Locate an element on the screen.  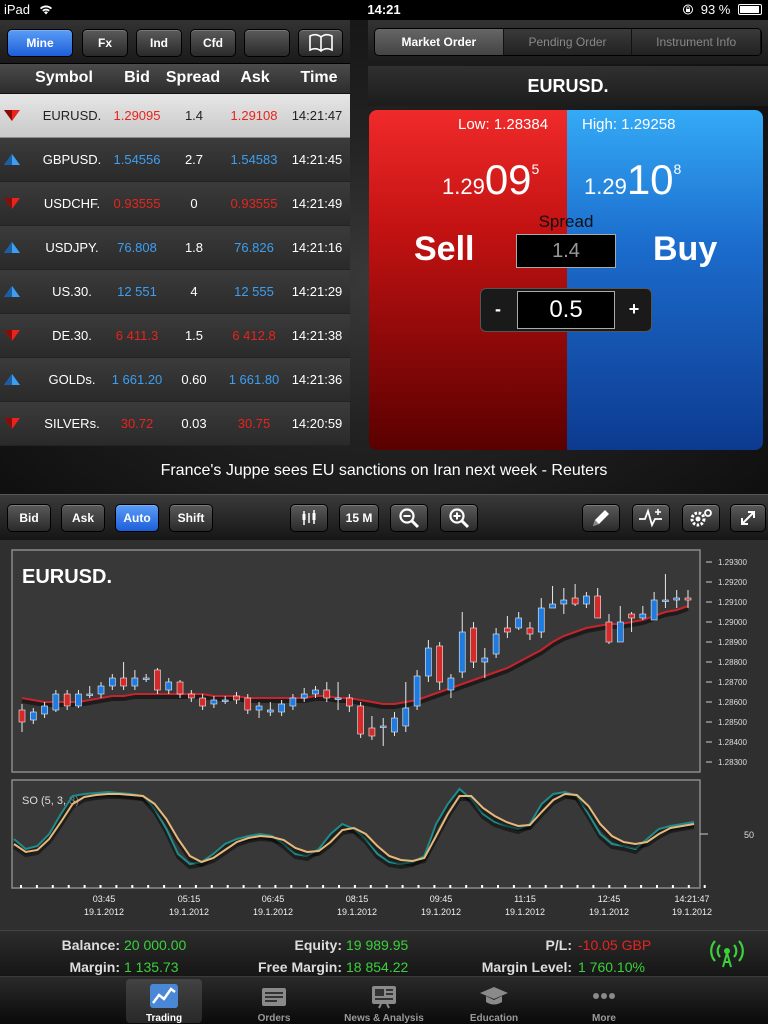
watchlist-row: EURUSD. 1.29095 1.4 1.29108 14:21:47 is located at coordinates (175, 116).